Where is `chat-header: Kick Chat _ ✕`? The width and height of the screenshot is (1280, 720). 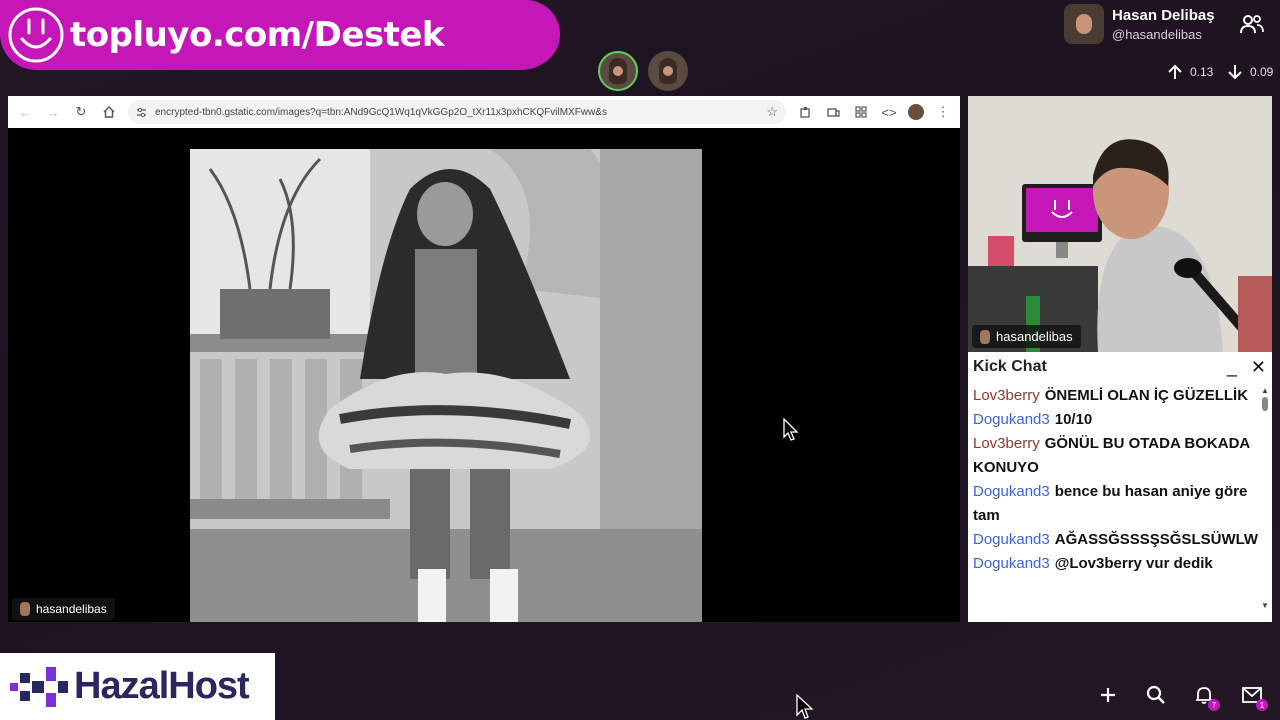 chat-header: Kick Chat _ ✕ is located at coordinates (1120, 367).